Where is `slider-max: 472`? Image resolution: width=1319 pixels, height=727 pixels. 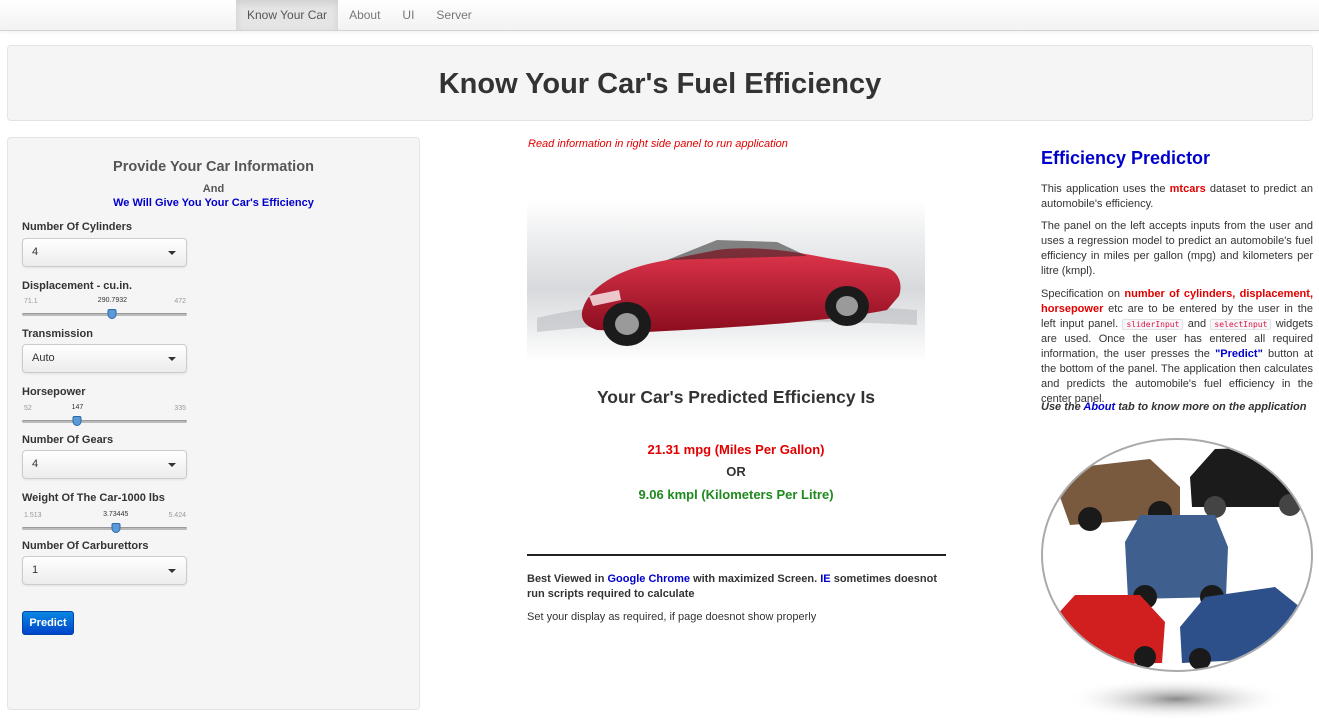
slider-max: 472 is located at coordinates (180, 301).